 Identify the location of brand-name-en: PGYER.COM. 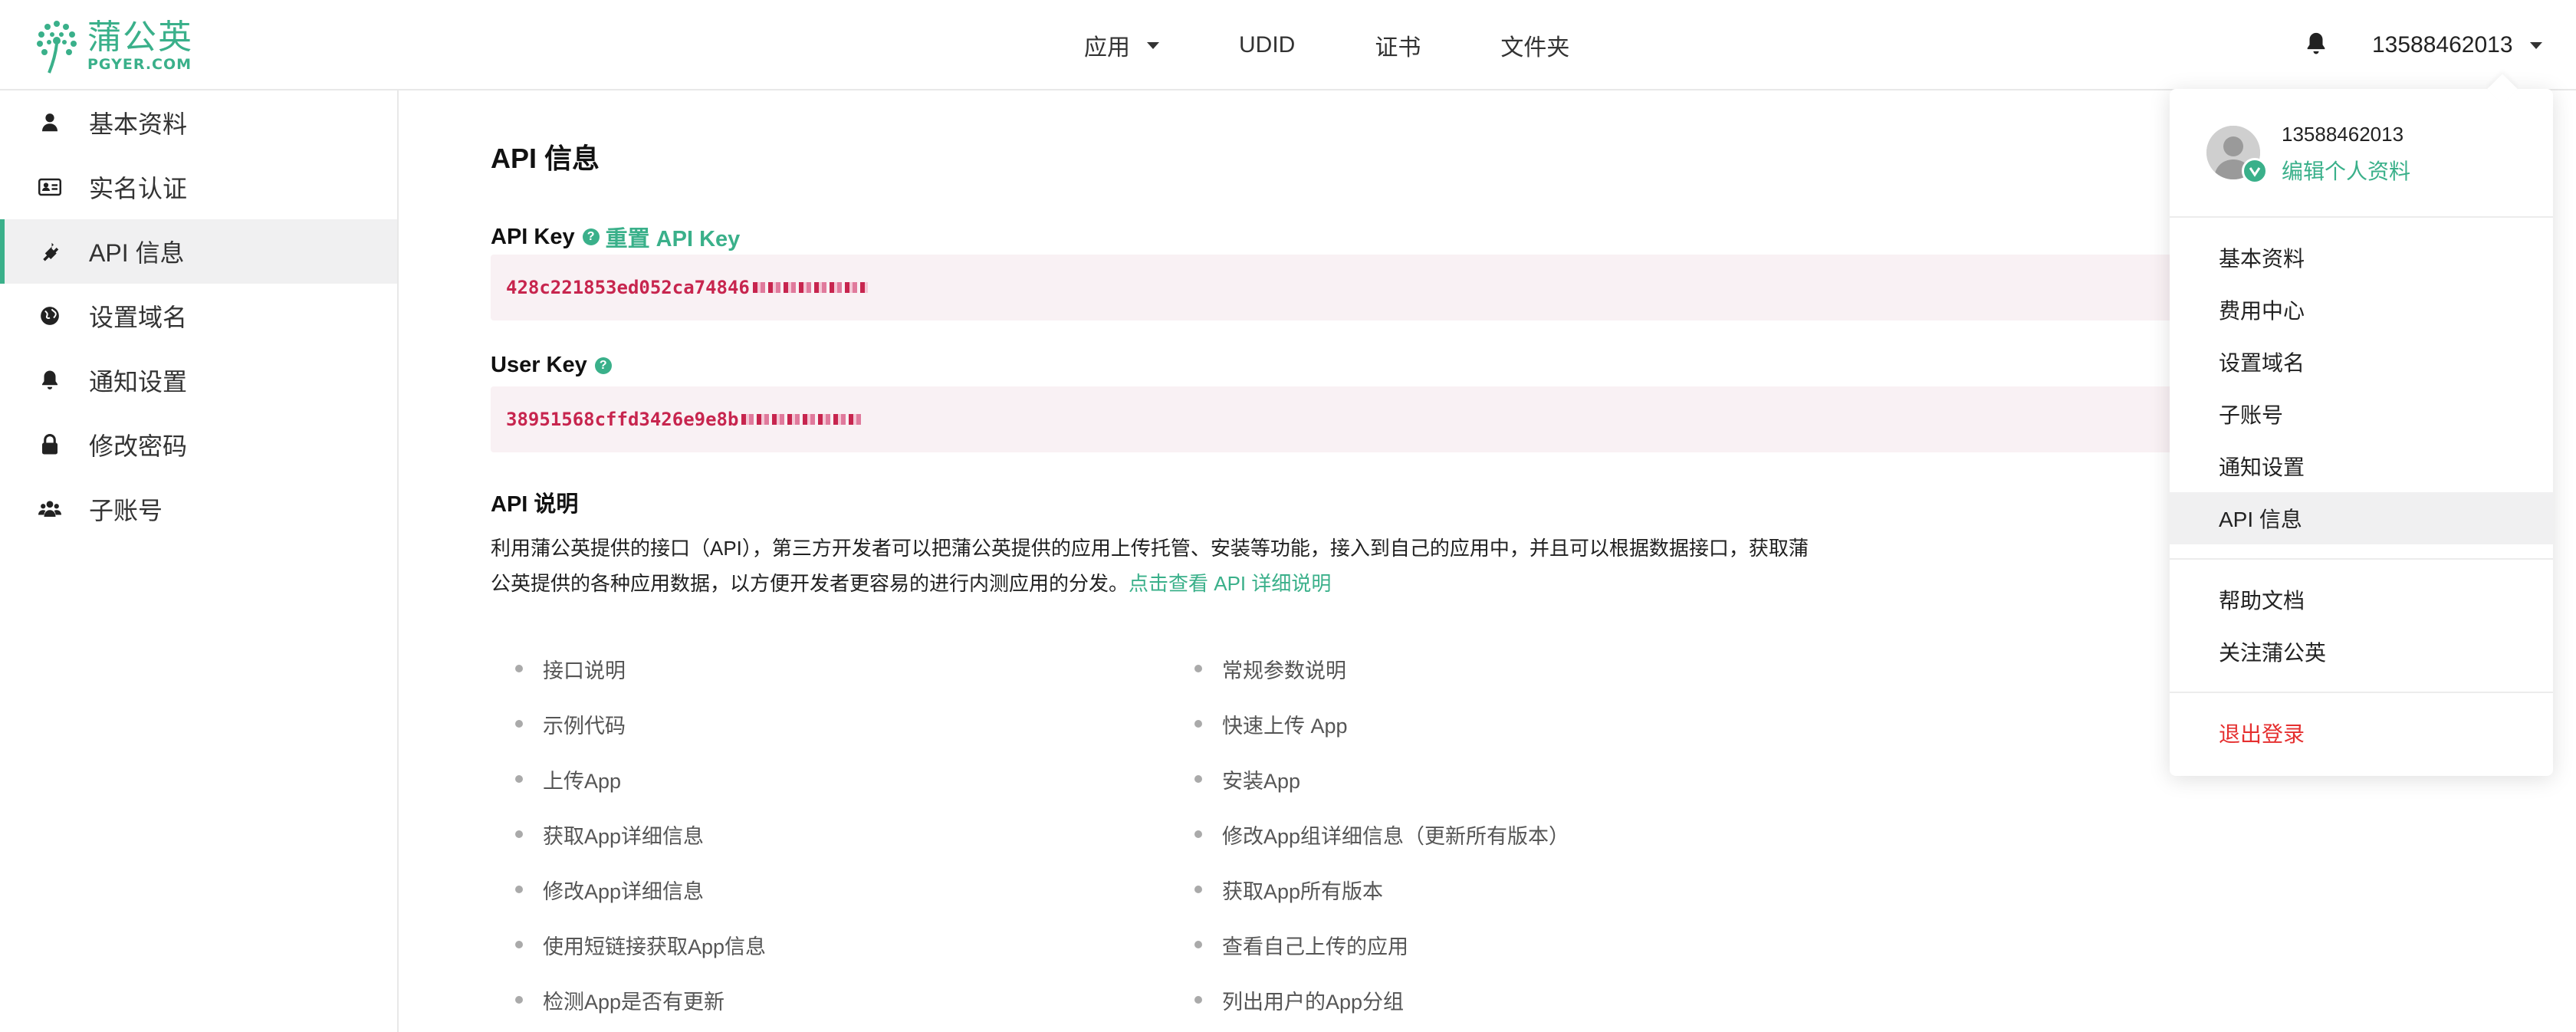
(139, 64).